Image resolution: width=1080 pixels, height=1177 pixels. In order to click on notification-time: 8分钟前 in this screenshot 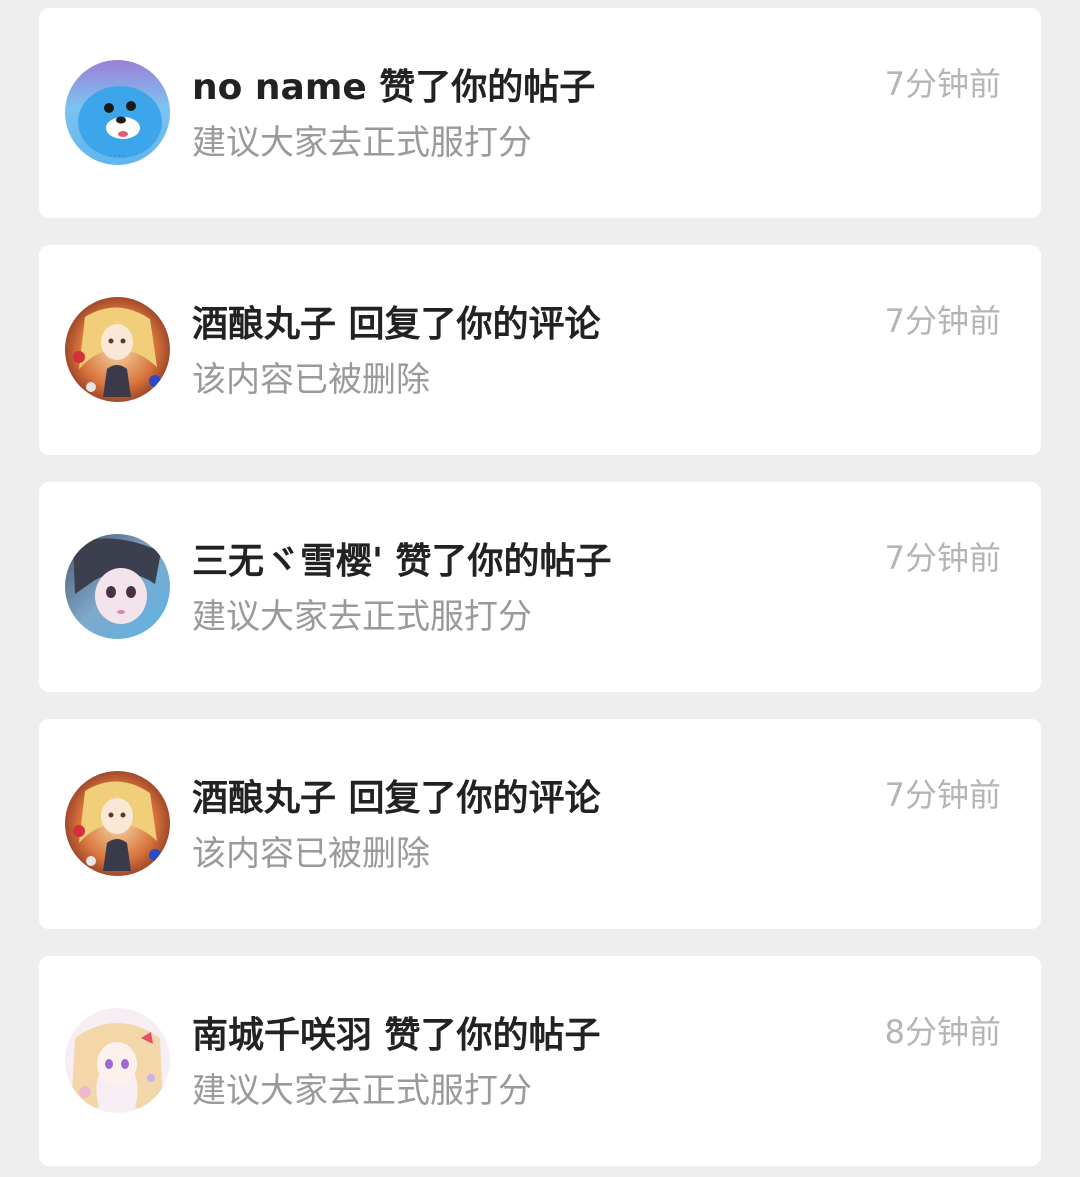, I will do `click(942, 1032)`.